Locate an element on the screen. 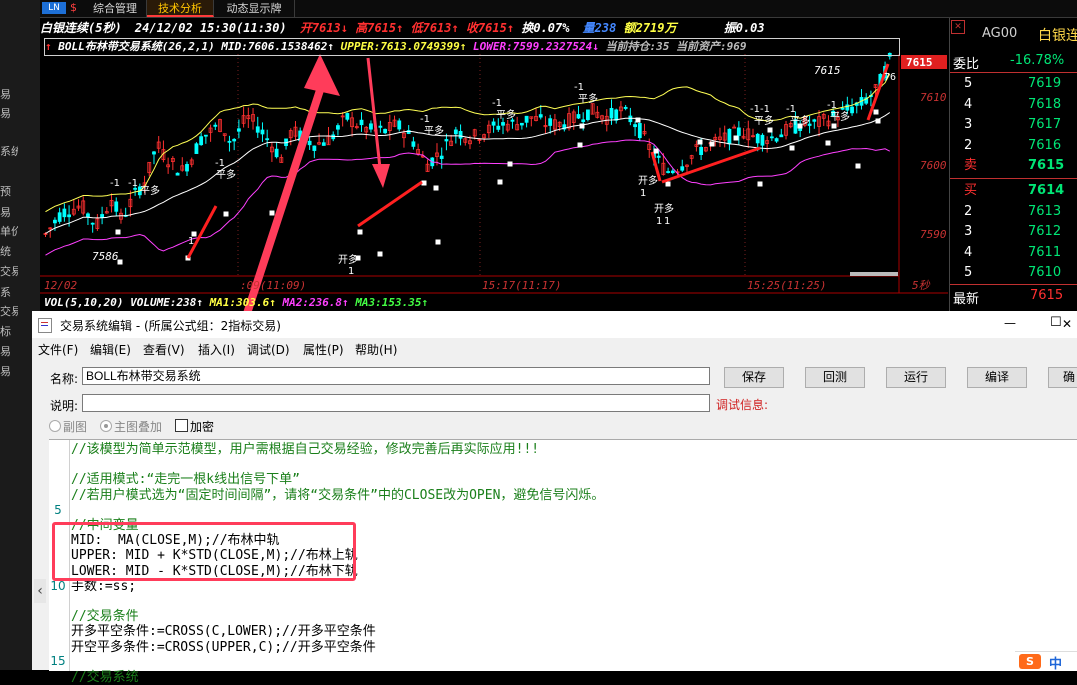 Image resolution: width=1077 pixels, height=685 pixels. menu-properties: 属性(P) is located at coordinates (323, 349).